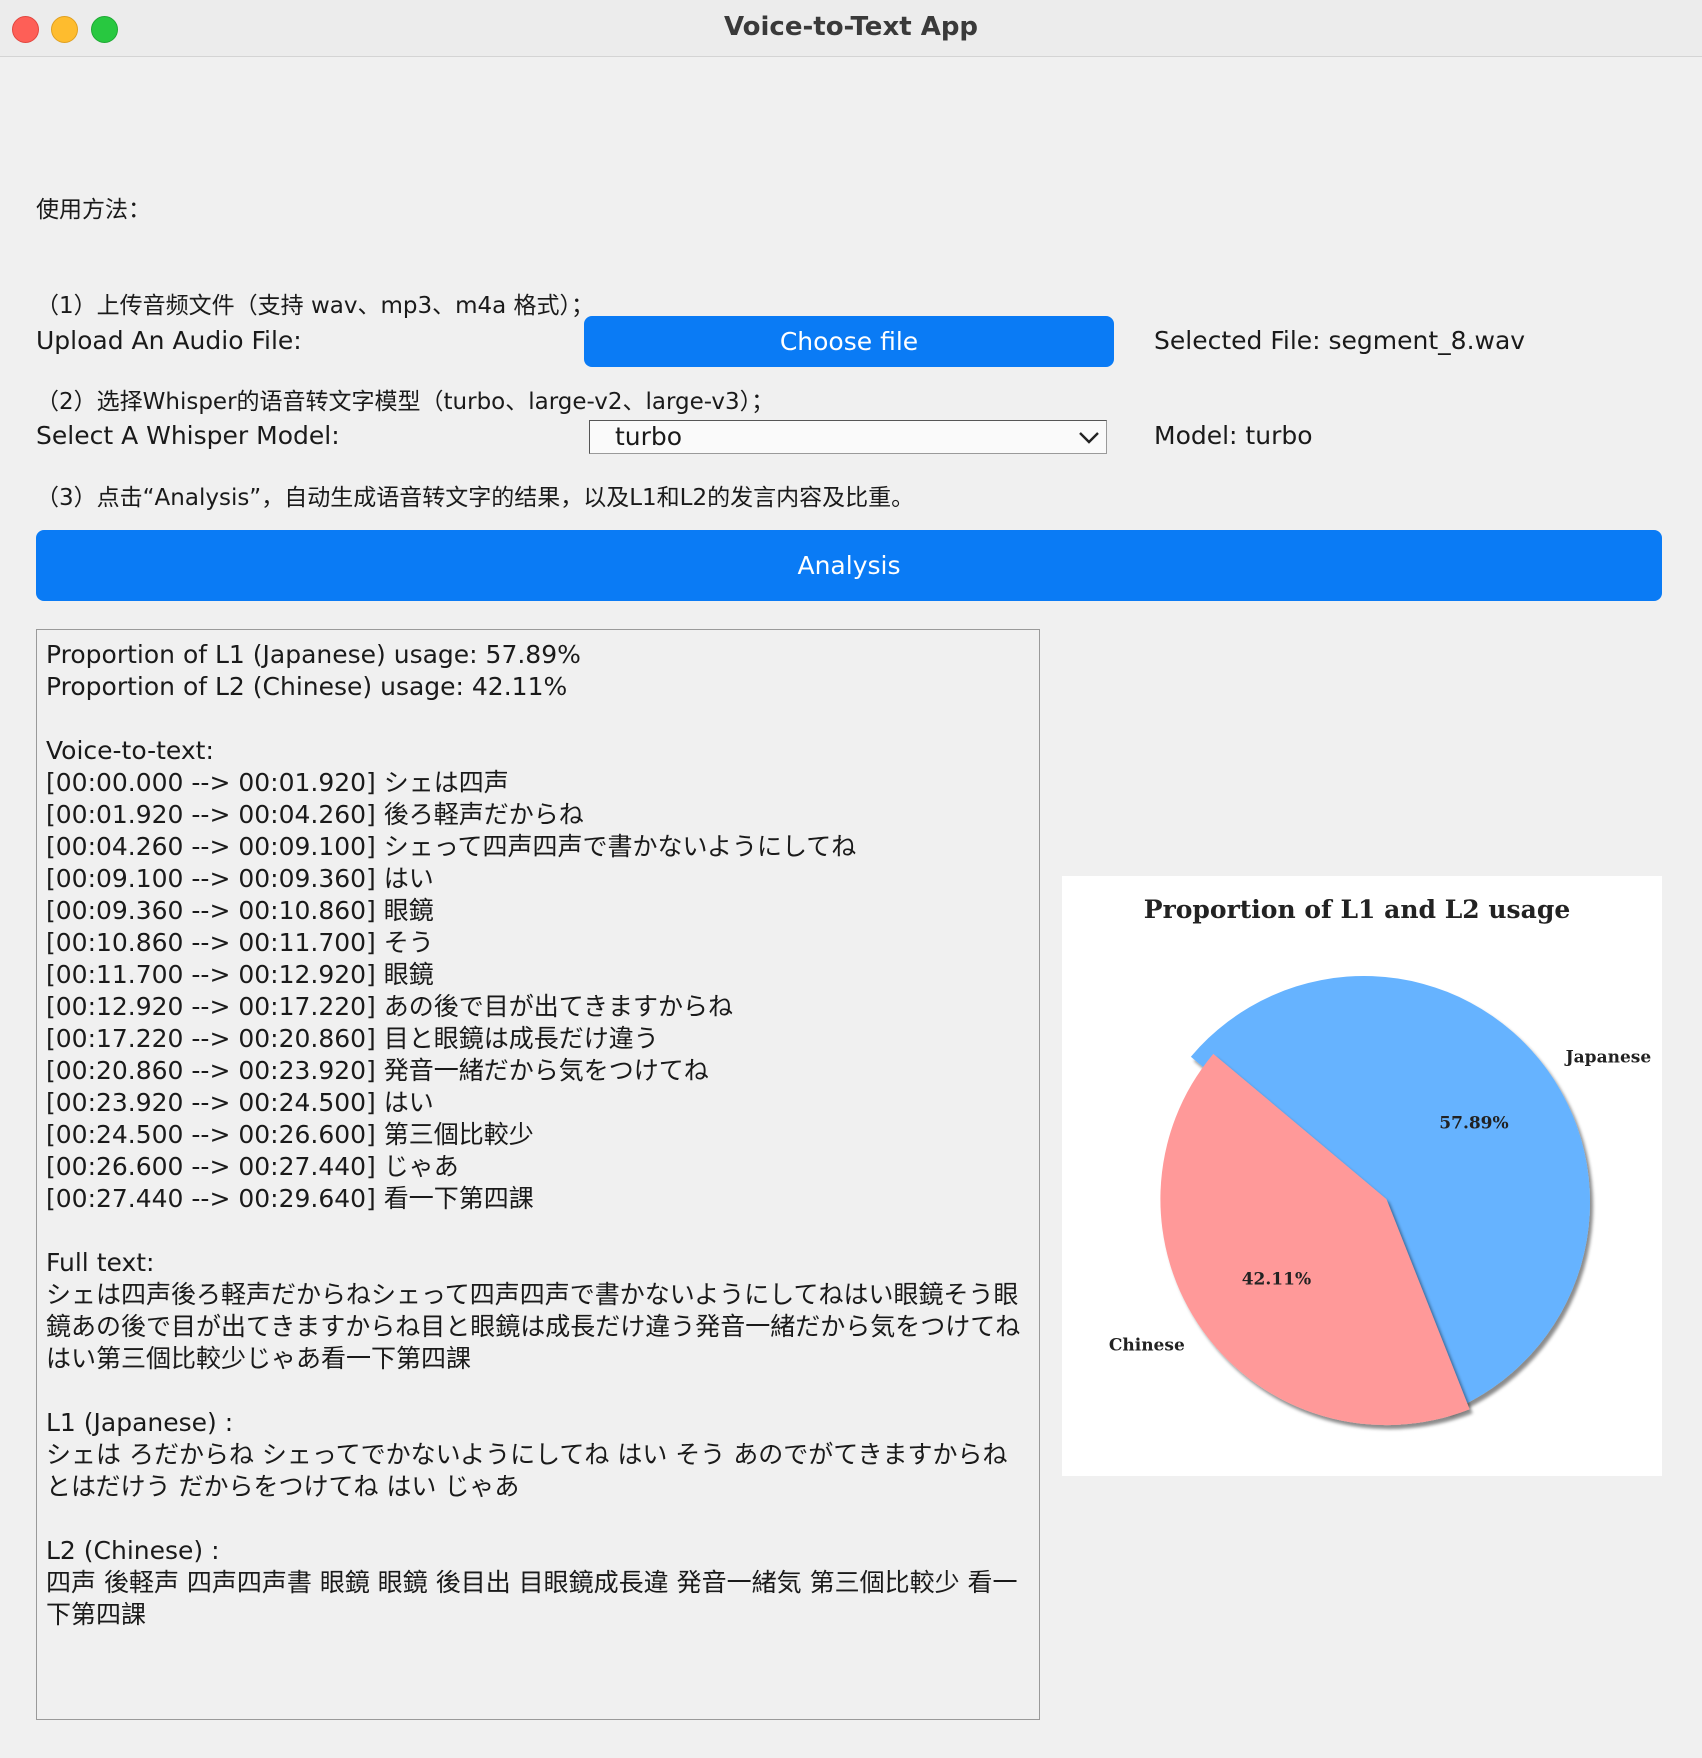 This screenshot has height=1758, width=1702. I want to click on l1-heading: L1 (Japanese) :, so click(140, 1422).